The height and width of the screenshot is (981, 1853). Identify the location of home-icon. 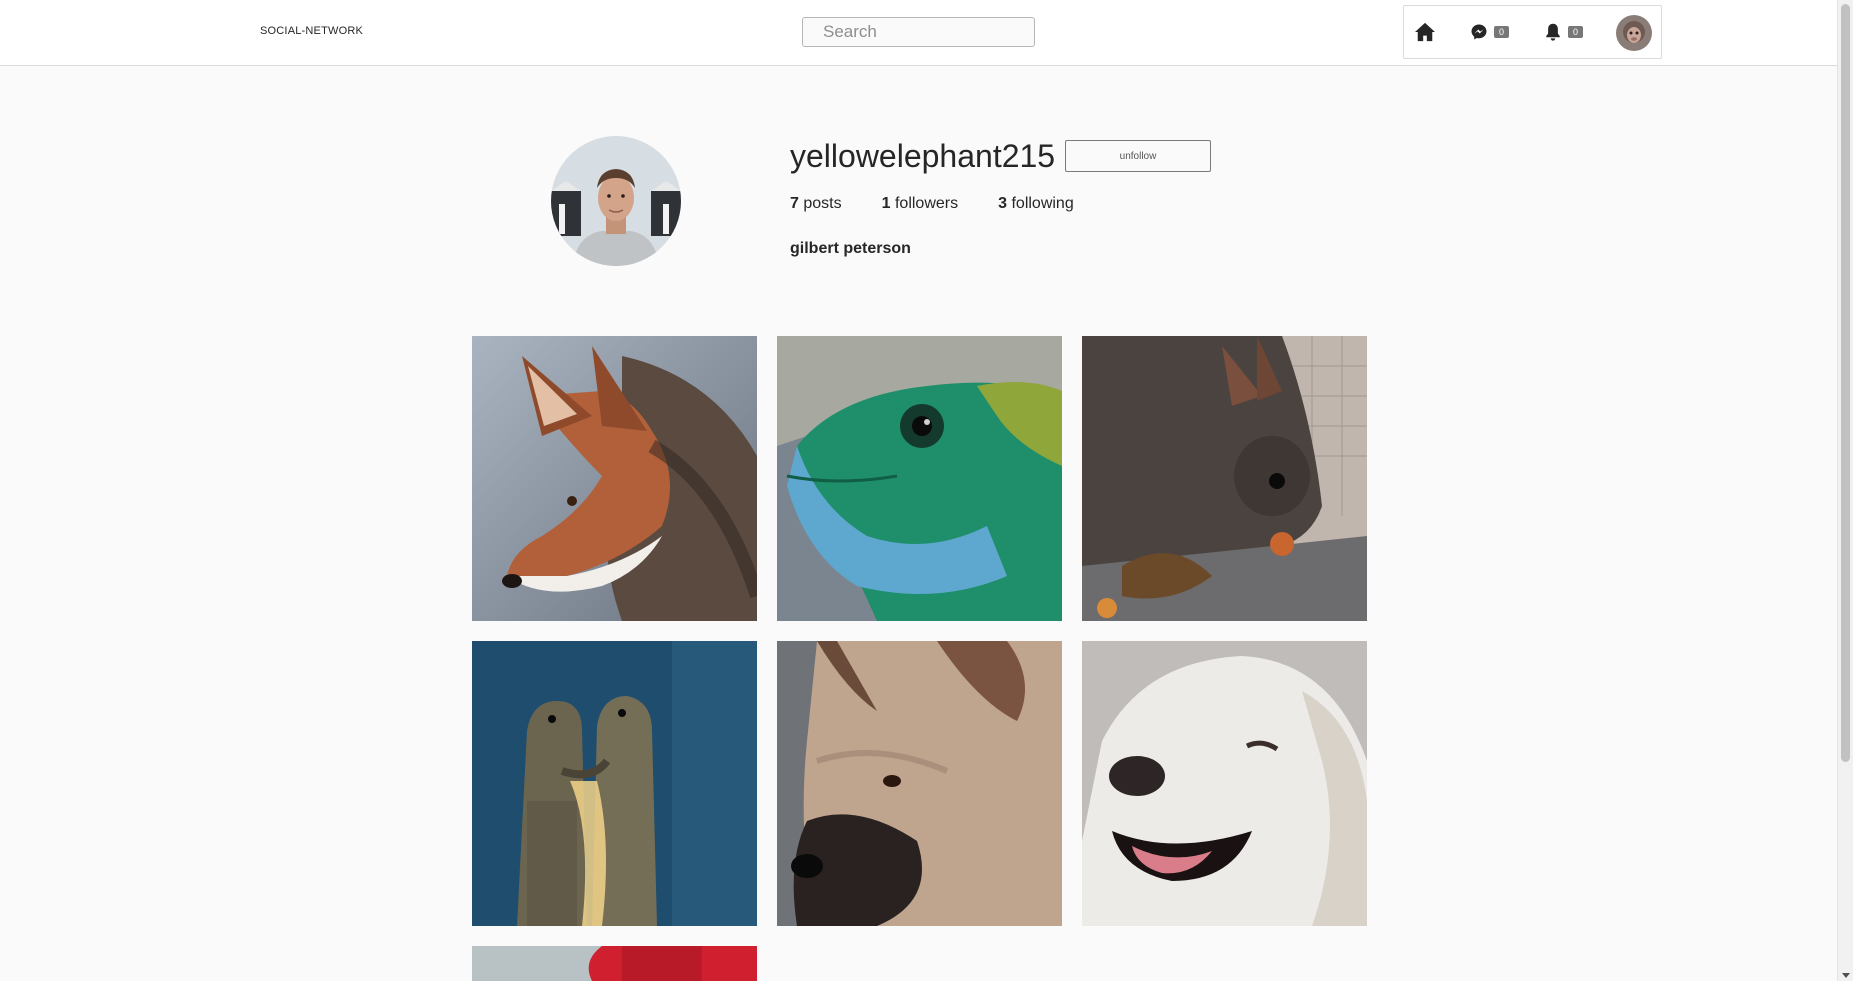
(1425, 32).